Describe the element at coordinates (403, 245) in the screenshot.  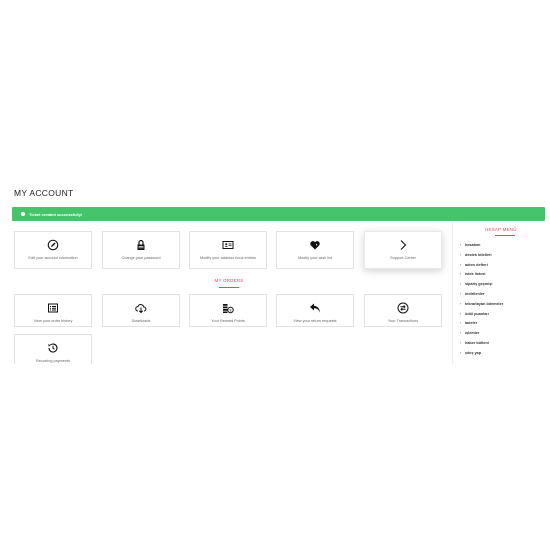
I see `chevron-right-icon` at that location.